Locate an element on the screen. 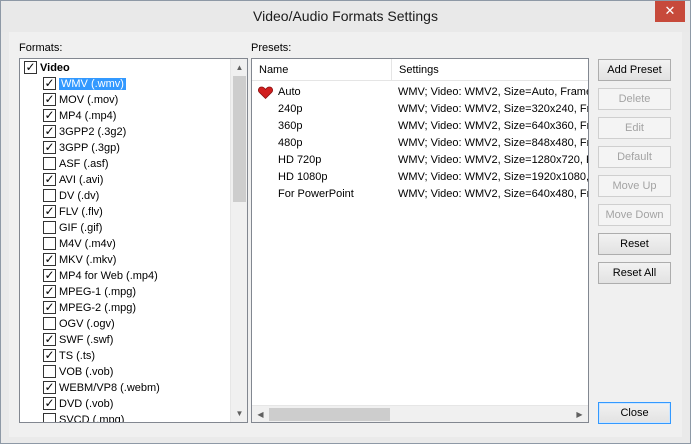 This screenshot has height=444, width=691. preset-name: HD 720p is located at coordinates (300, 160).